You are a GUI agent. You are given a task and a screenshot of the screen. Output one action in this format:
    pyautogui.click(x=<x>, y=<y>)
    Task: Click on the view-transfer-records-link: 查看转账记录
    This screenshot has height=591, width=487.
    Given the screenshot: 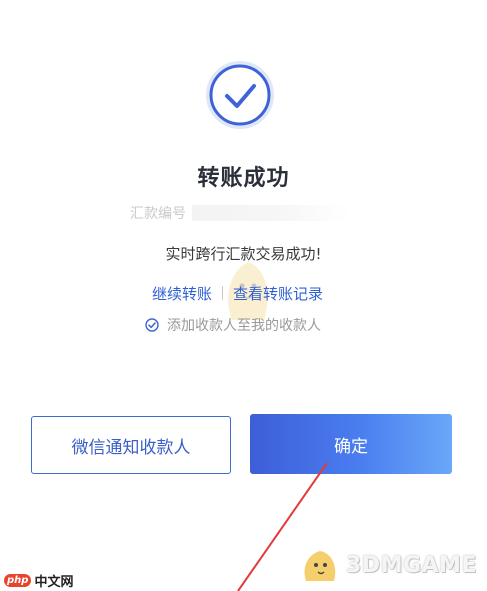 What is the action you would take?
    pyautogui.click(x=278, y=293)
    